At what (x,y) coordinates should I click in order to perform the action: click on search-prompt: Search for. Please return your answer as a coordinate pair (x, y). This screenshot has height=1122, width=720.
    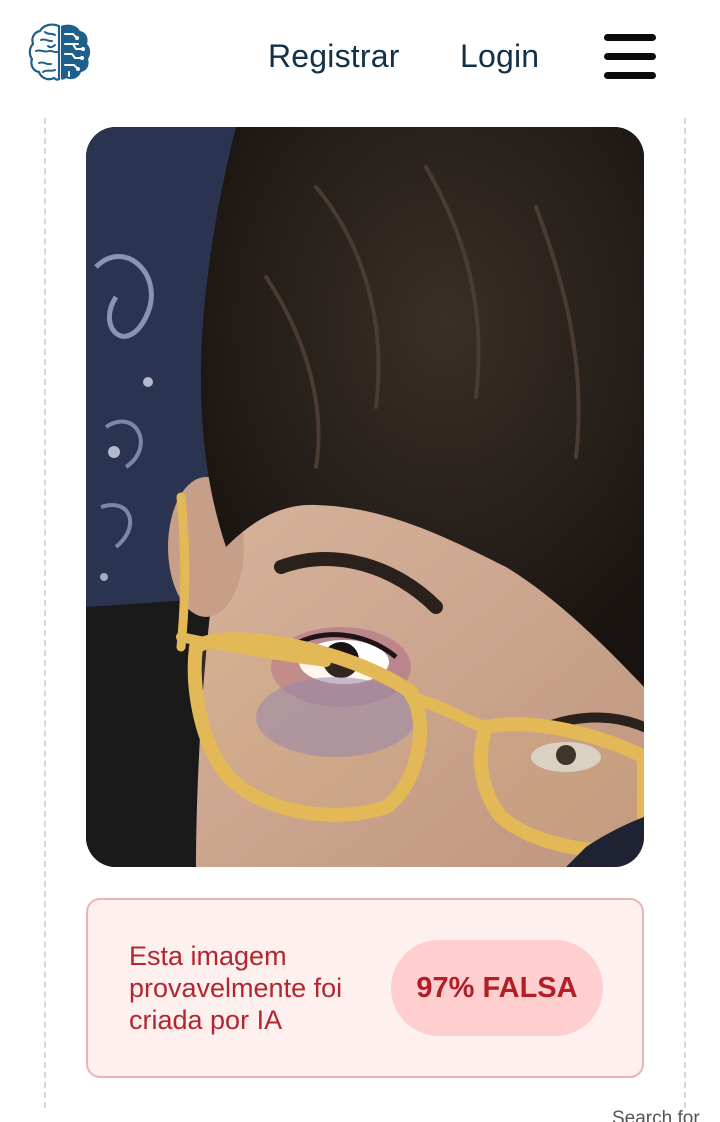
    Looking at the image, I should click on (656, 1115).